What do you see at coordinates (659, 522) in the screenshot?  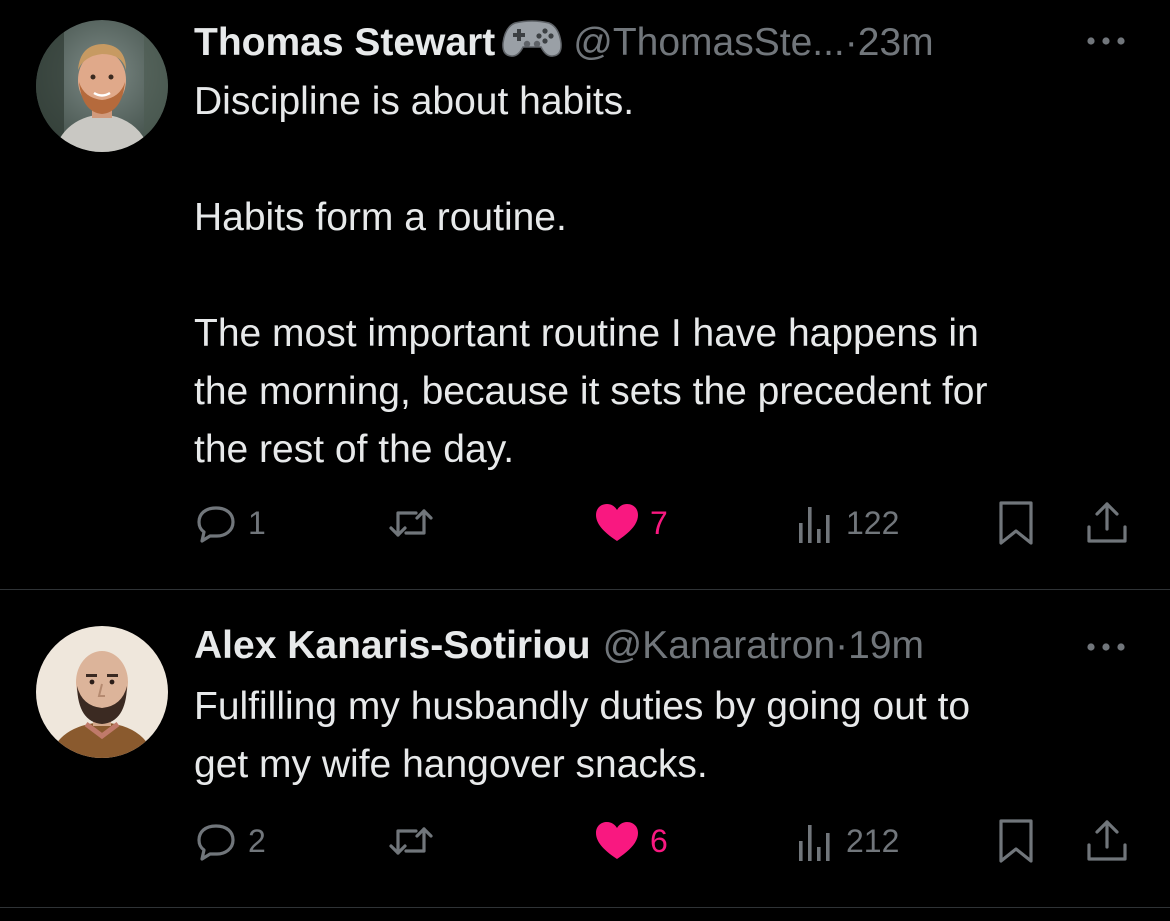 I see `like-count: 7` at bounding box center [659, 522].